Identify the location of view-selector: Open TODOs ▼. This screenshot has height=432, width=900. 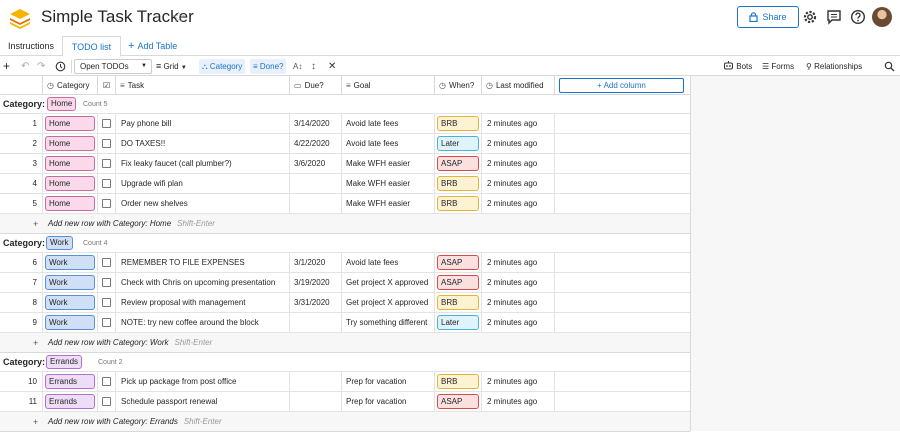
(113, 66).